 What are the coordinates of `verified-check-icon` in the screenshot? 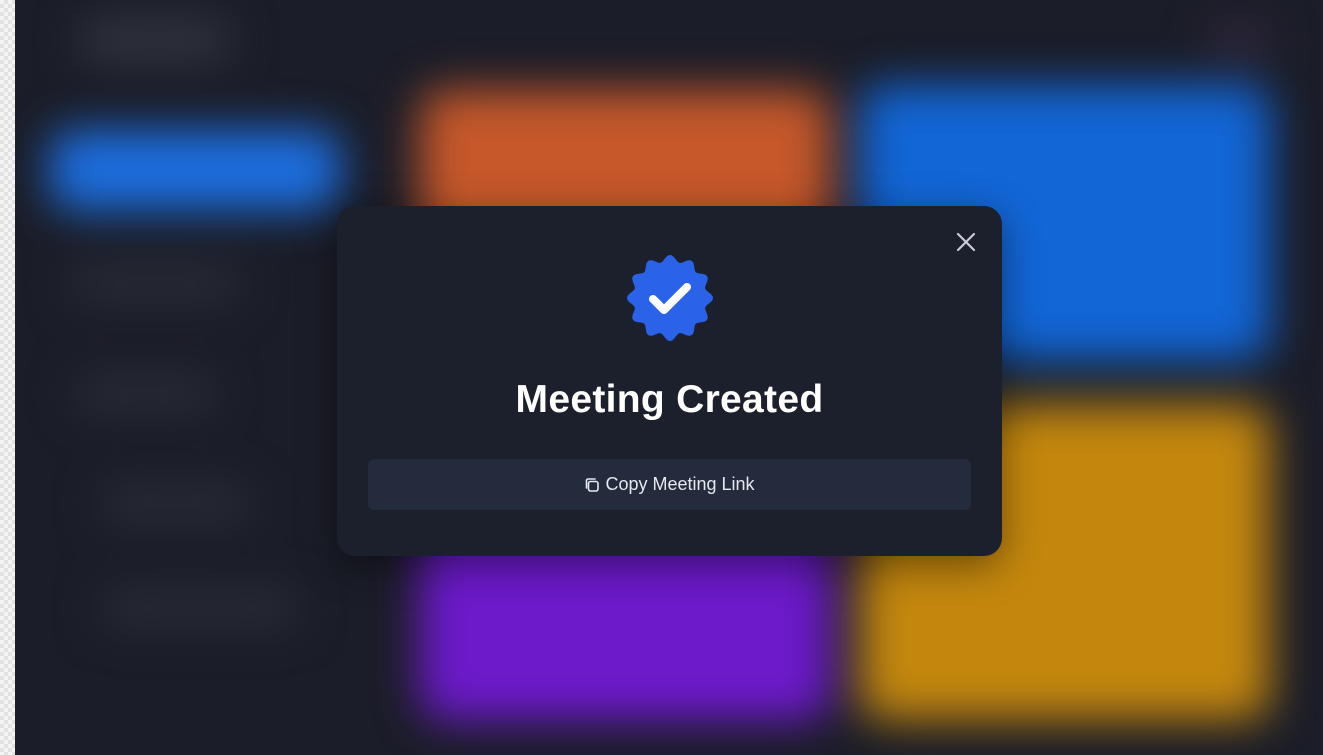 It's located at (670, 298).